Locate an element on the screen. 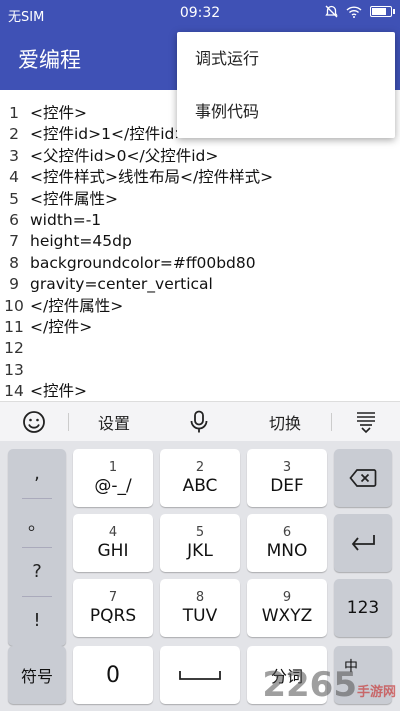 This screenshot has width=400, height=711. key-8: 8 TUV is located at coordinates (200, 608).